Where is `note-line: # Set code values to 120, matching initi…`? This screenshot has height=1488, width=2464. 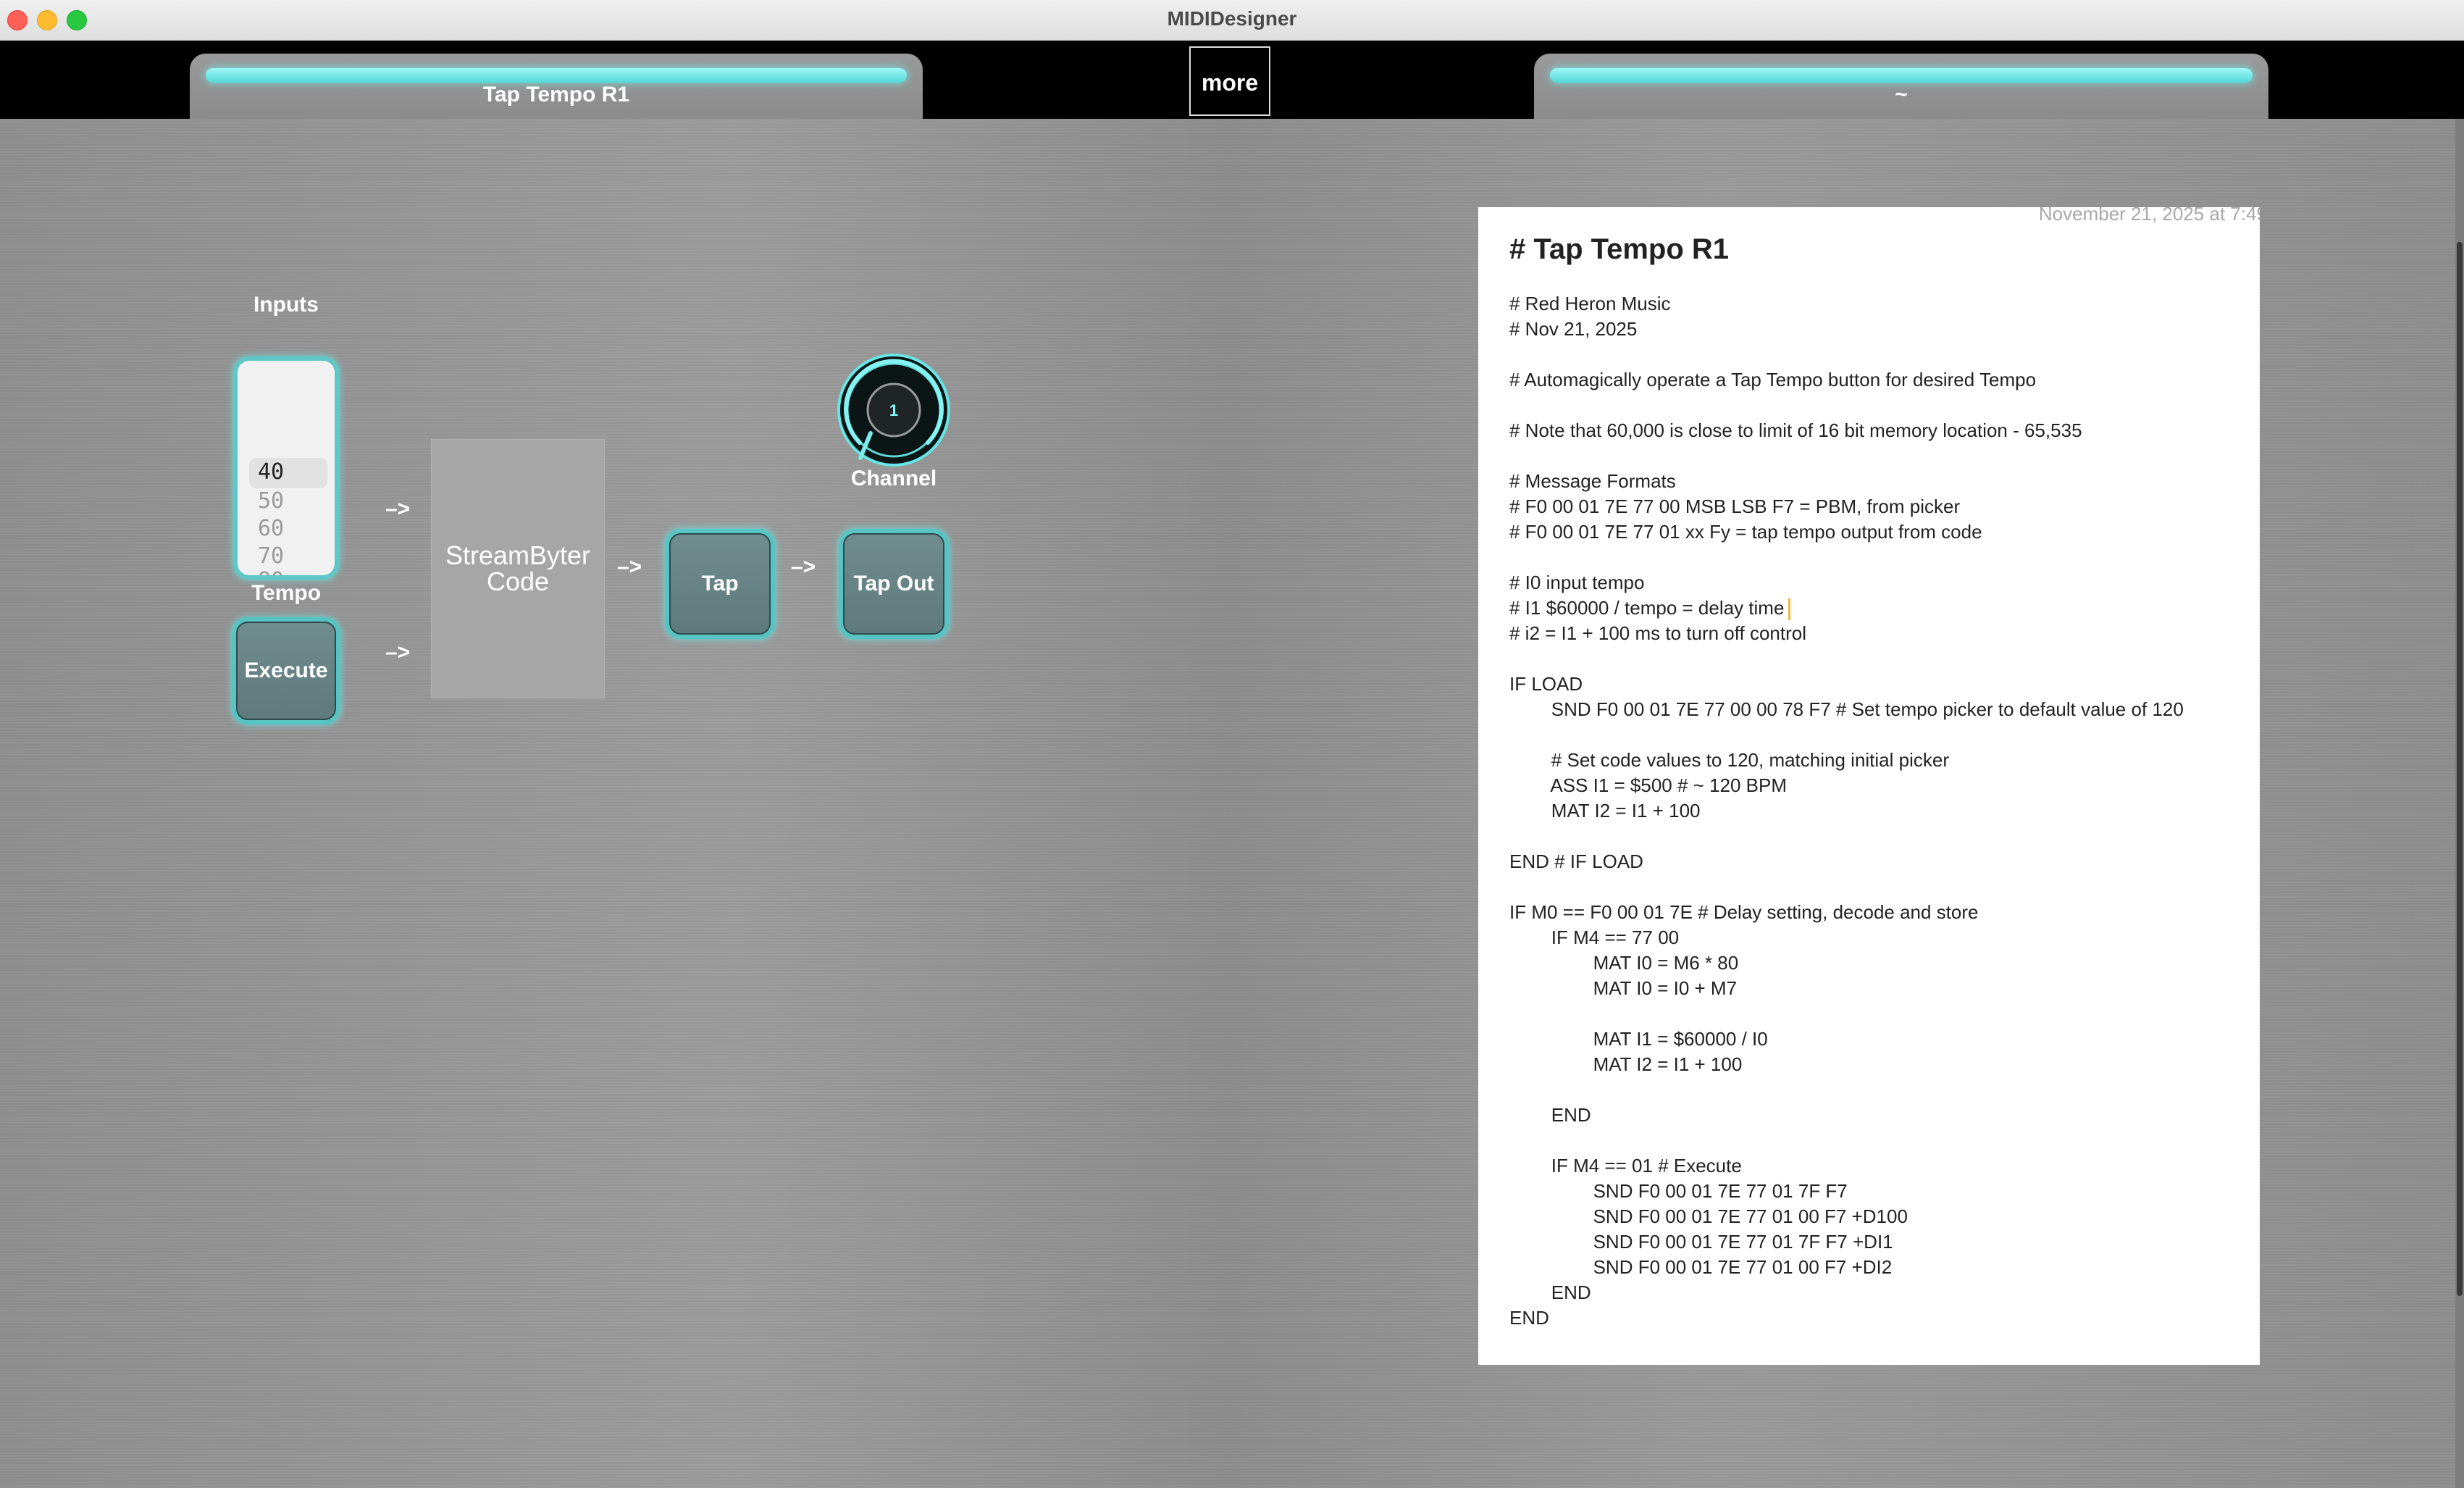 note-line: # Set code values to 120, matching initi… is located at coordinates (1881, 760).